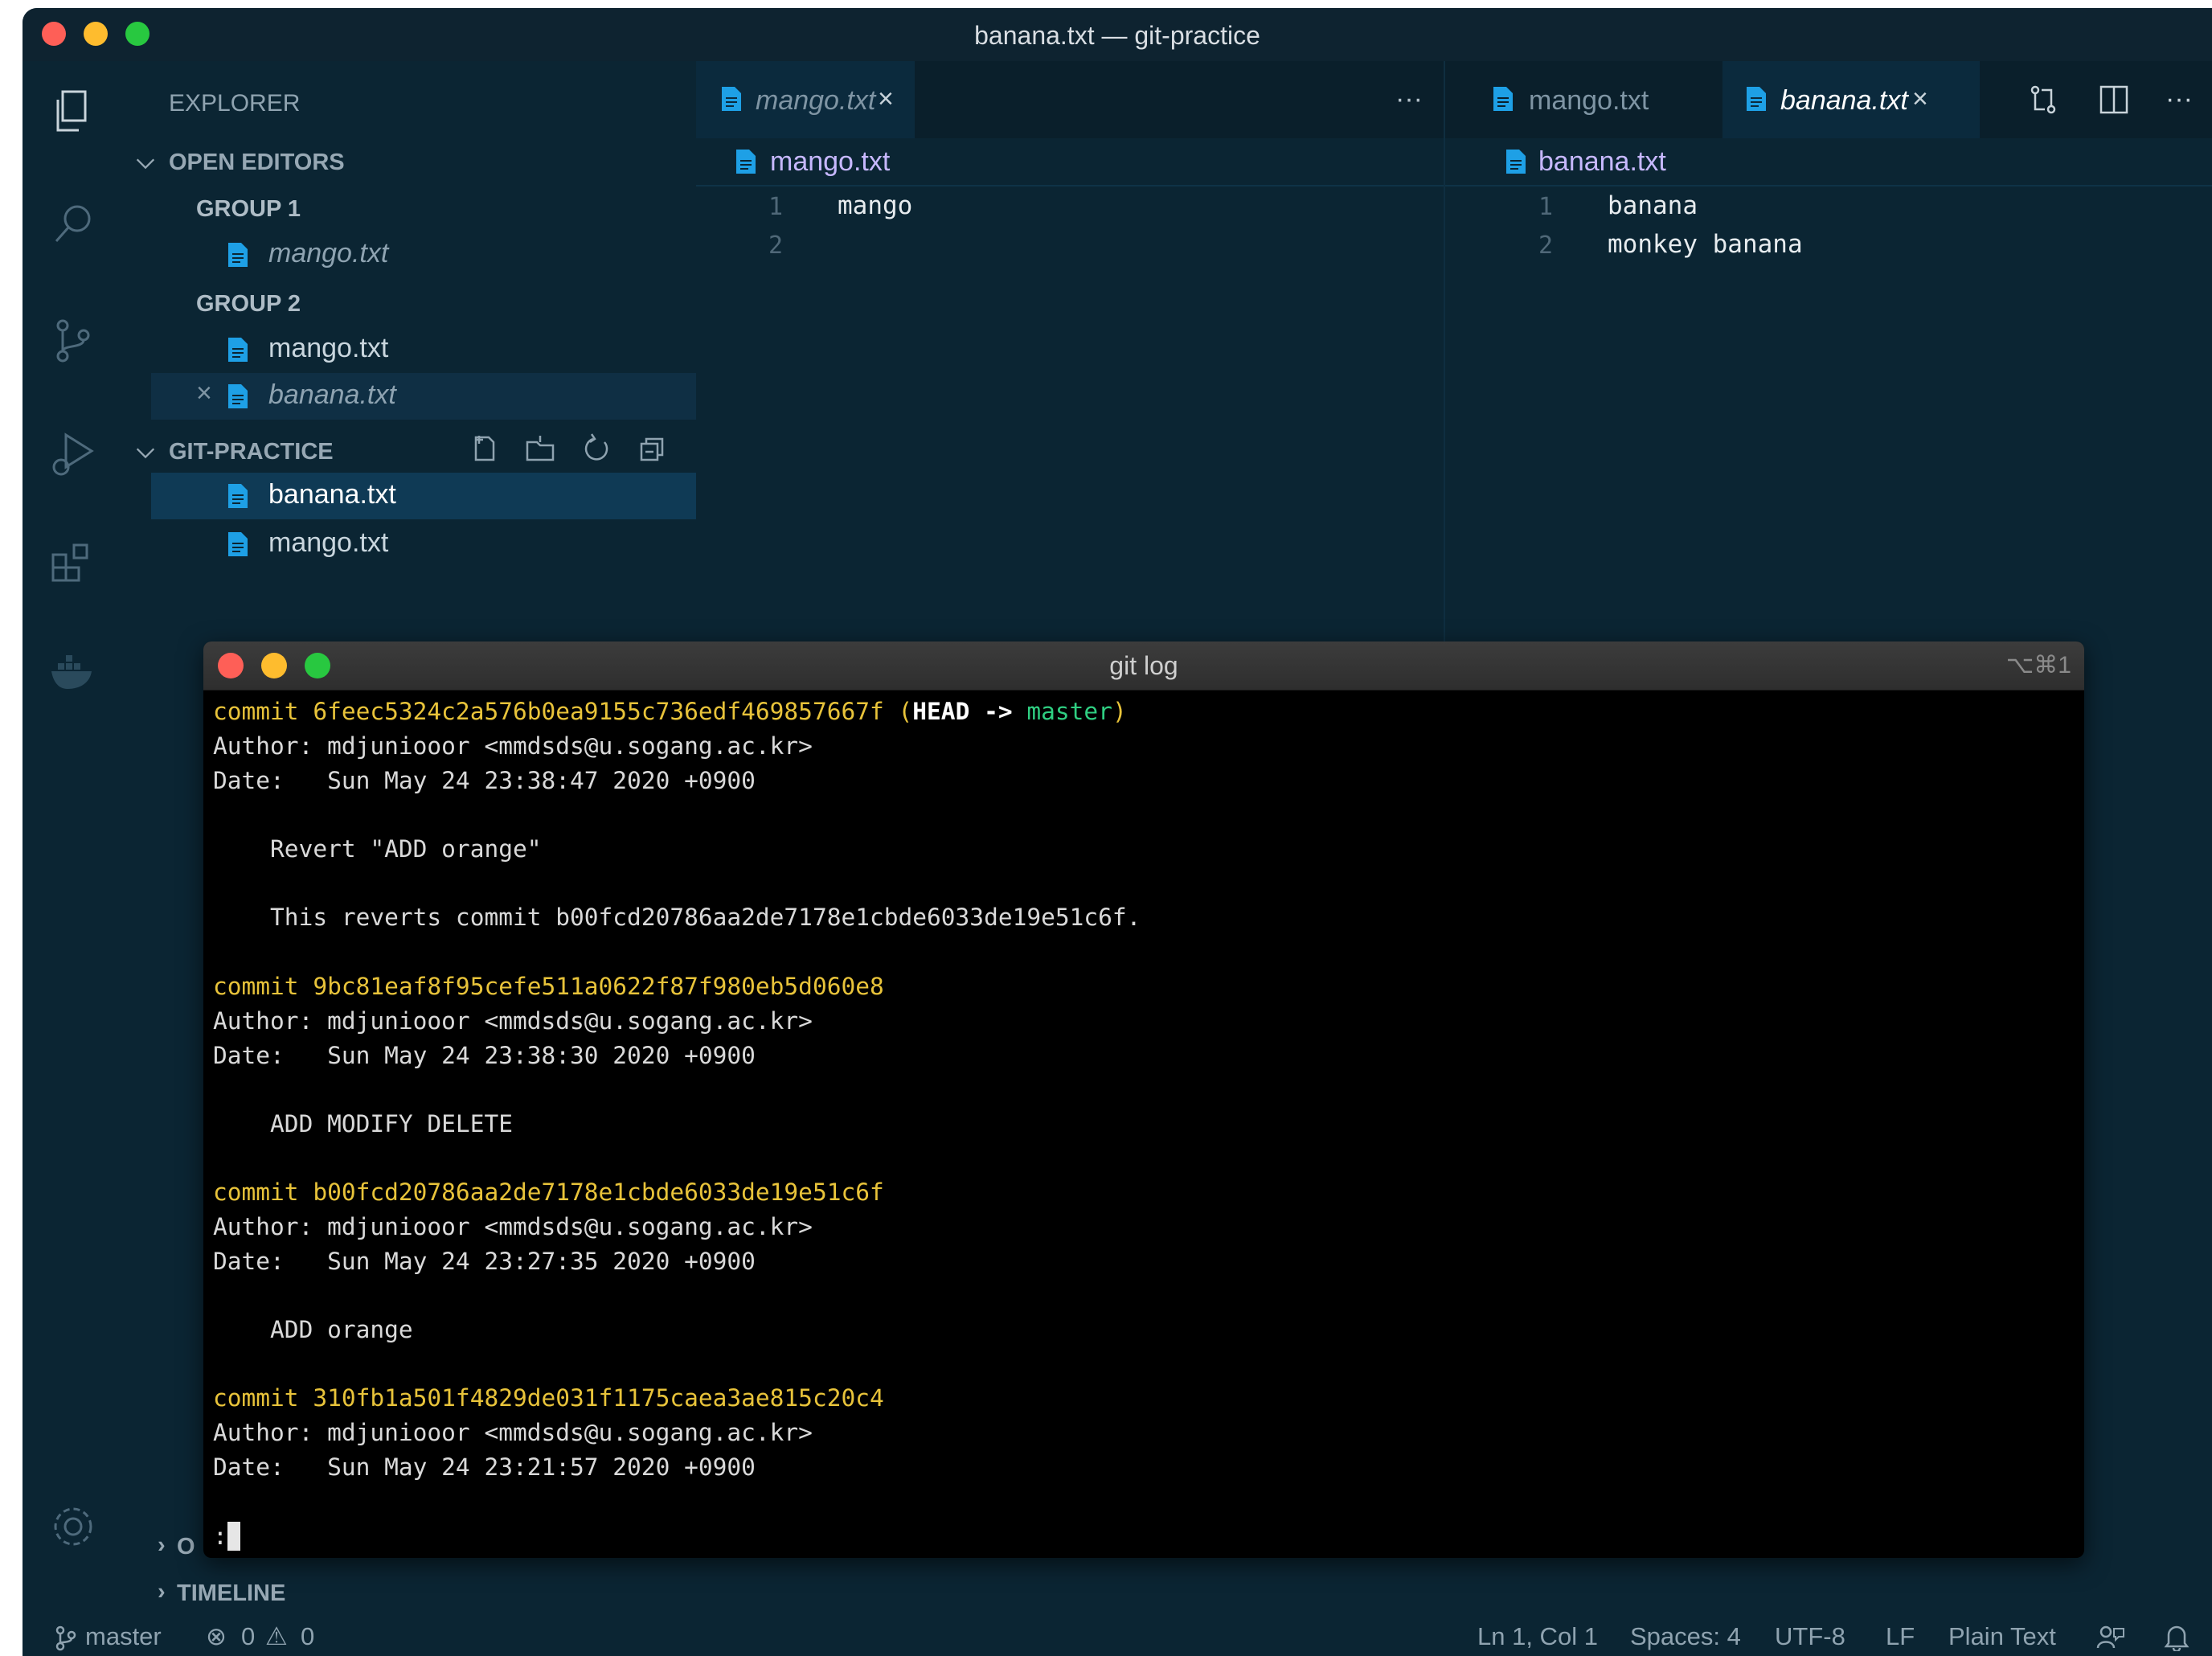 This screenshot has width=2212, height=1656. Describe the element at coordinates (73, 561) in the screenshot. I see `extensions-icon` at that location.